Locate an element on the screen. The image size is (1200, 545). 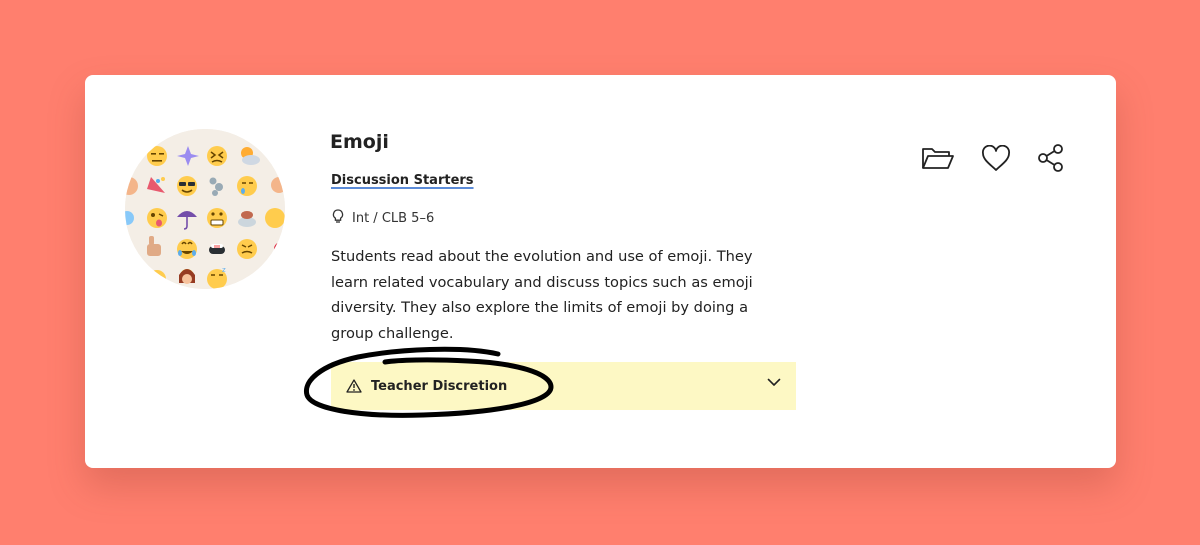
warning-icon is located at coordinates (354, 386).